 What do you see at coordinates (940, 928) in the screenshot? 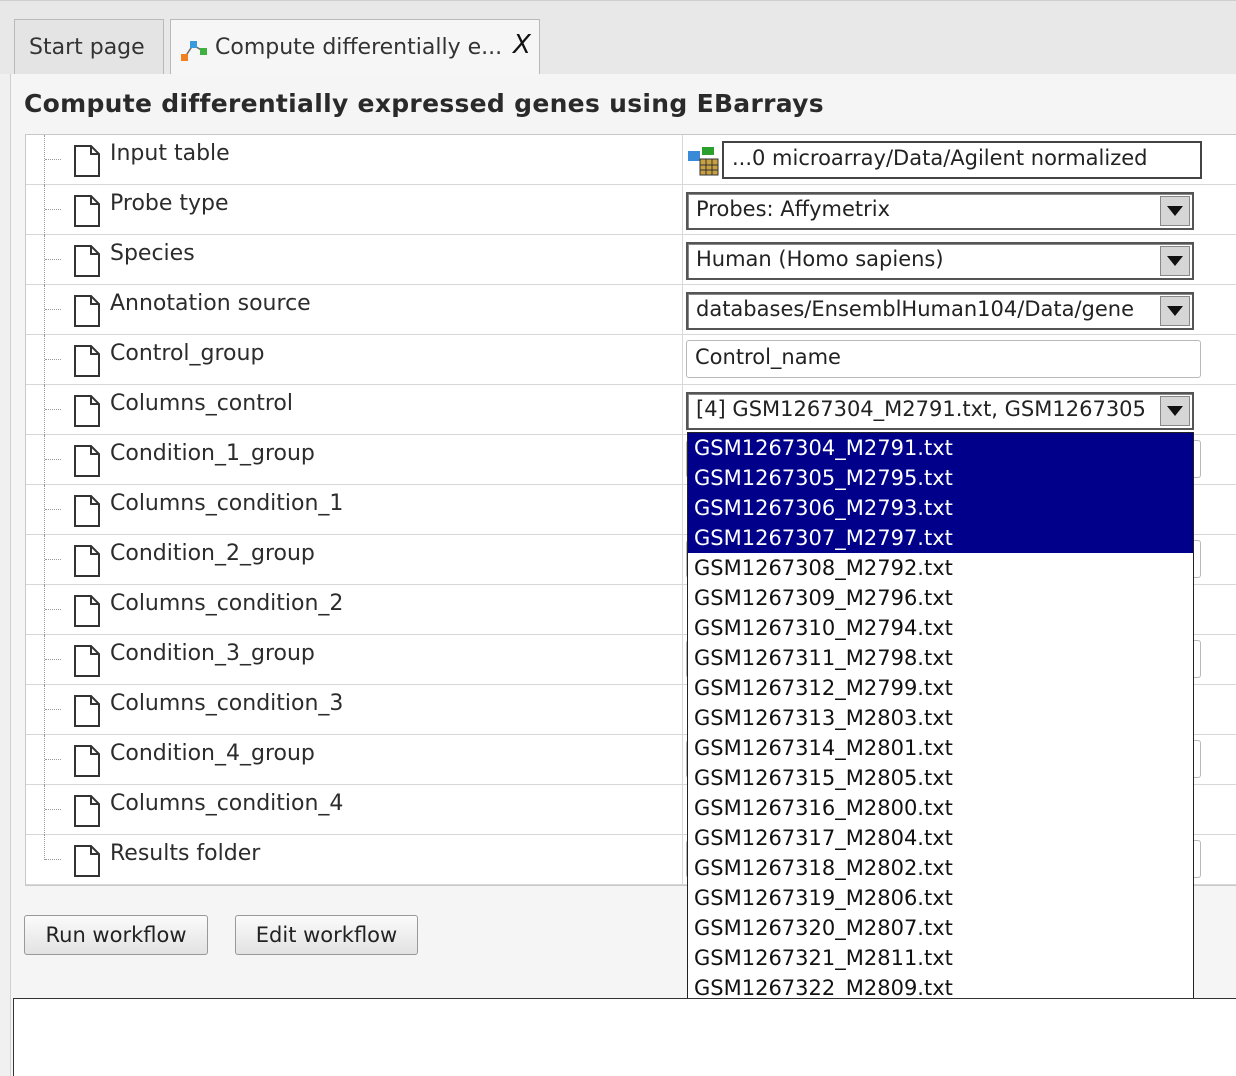
I see `list-item: GSM1267320_M2807.txt` at bounding box center [940, 928].